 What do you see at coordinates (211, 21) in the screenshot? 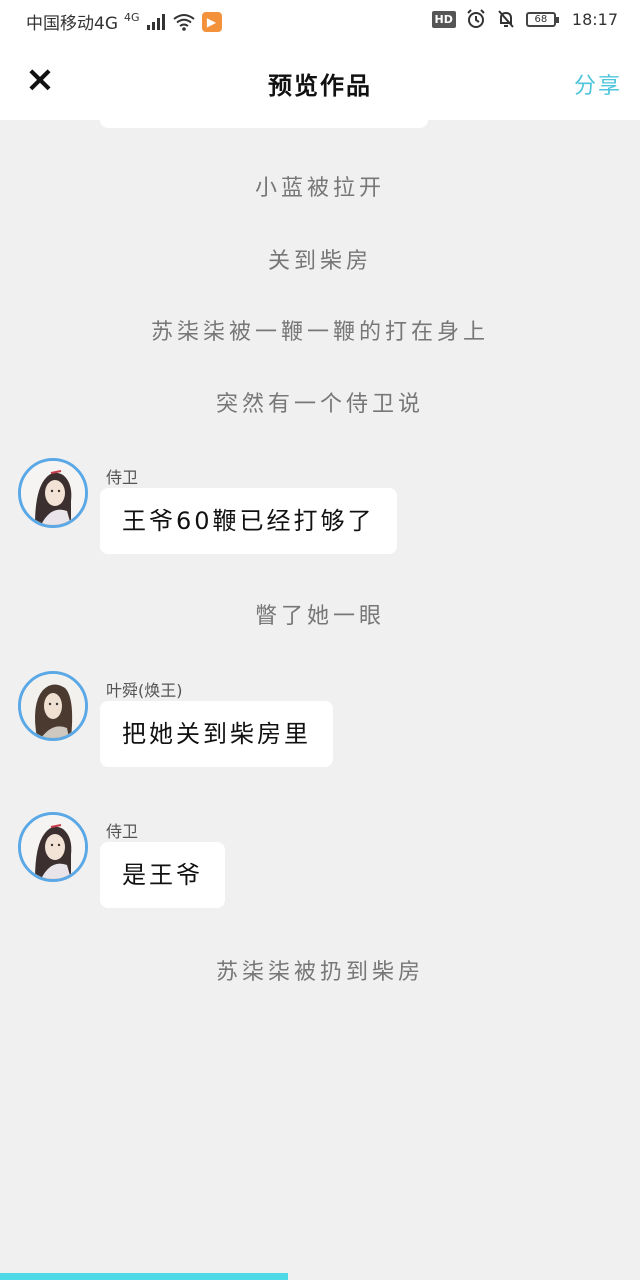
I see `video-app-icon: ▶` at bounding box center [211, 21].